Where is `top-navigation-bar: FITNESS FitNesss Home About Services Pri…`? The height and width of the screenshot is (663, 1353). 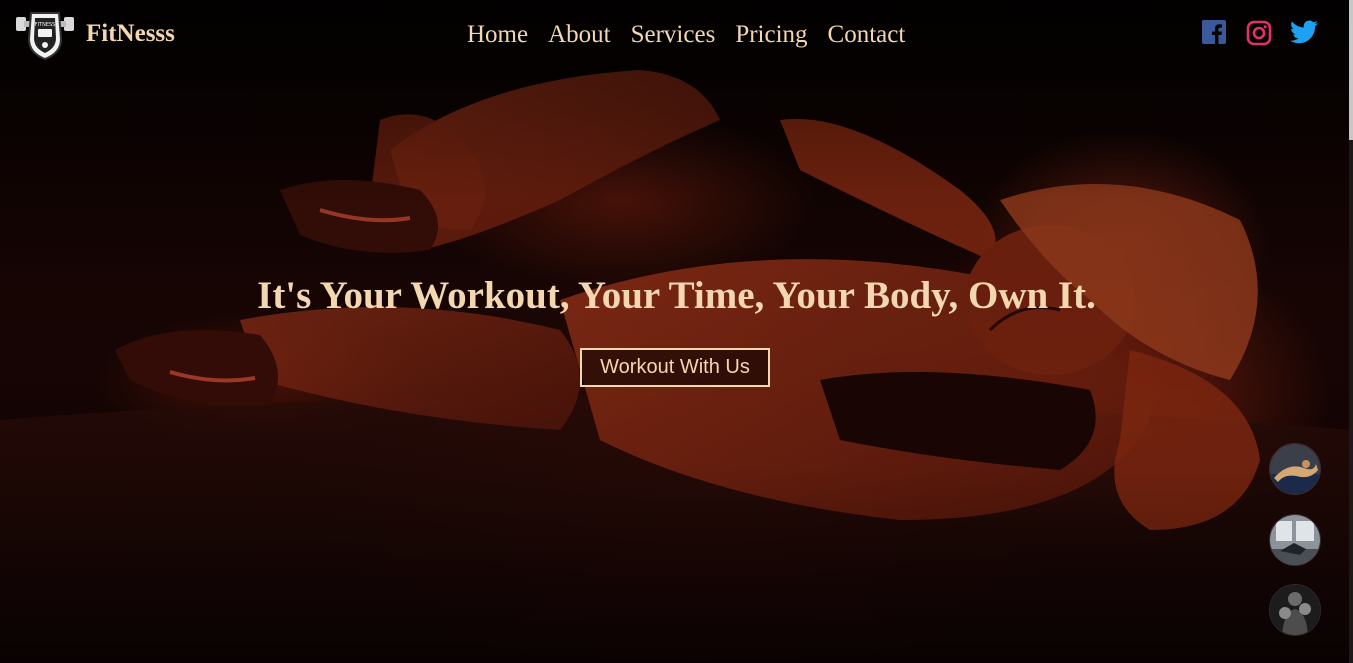
top-navigation-bar: FITNESS FitNesss Home About Services Pri… is located at coordinates (676, 36).